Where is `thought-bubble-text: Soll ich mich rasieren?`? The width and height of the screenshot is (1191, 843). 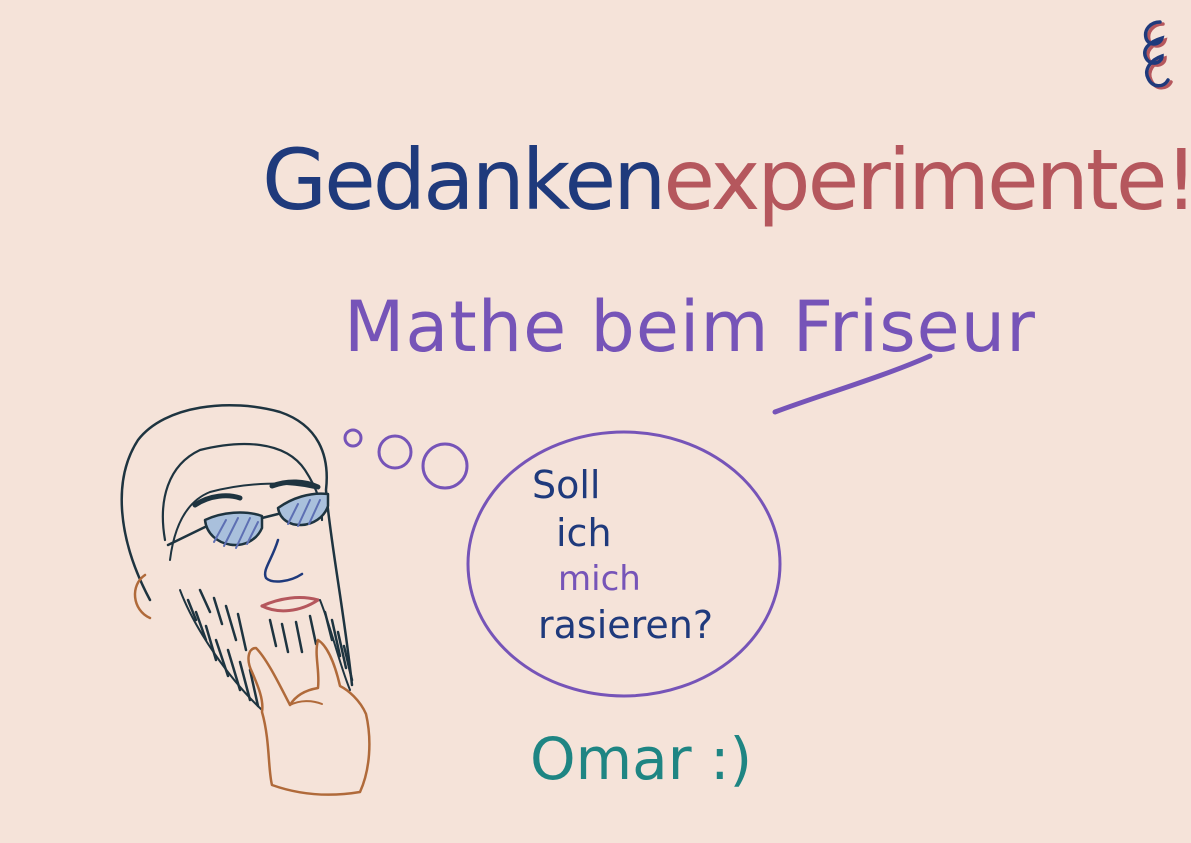
thought-bubble-text: Soll ich mich rasieren? is located at coordinates (637, 560).